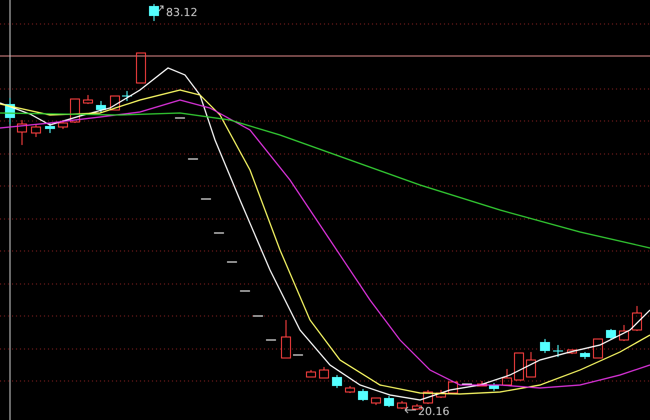 This screenshot has width=650, height=420. I want to click on price-label: 83.12, so click(182, 12).